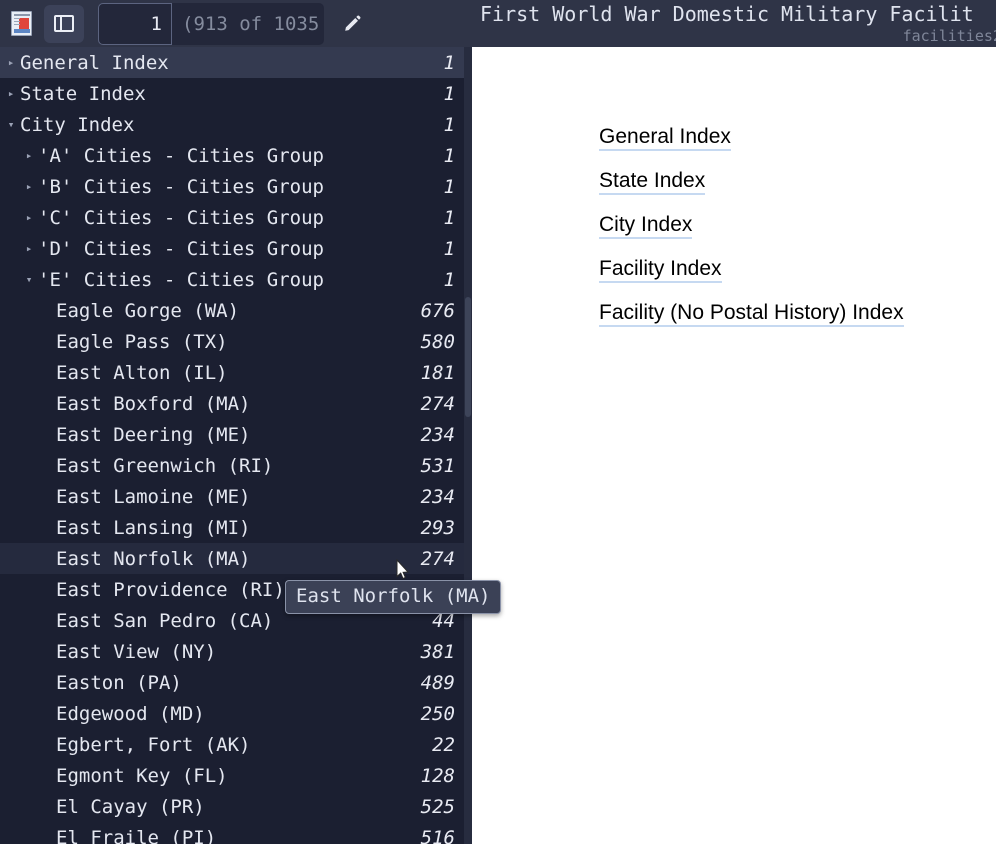  Describe the element at coordinates (135, 23) in the screenshot. I see `page-number-input` at that location.